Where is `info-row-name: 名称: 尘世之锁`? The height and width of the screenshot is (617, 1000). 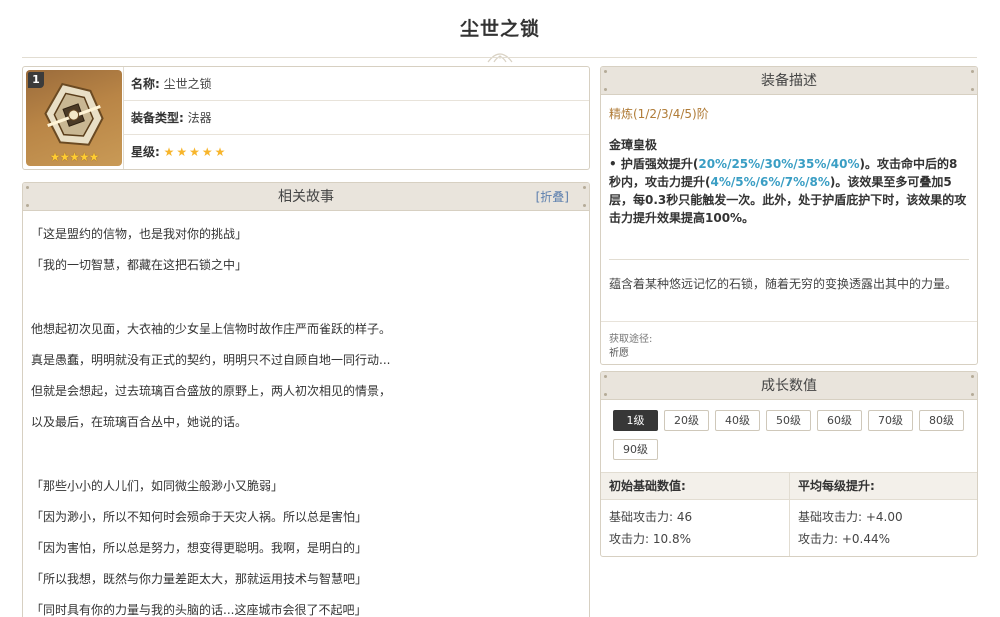 info-row-name: 名称: 尘世之锁 is located at coordinates (356, 84).